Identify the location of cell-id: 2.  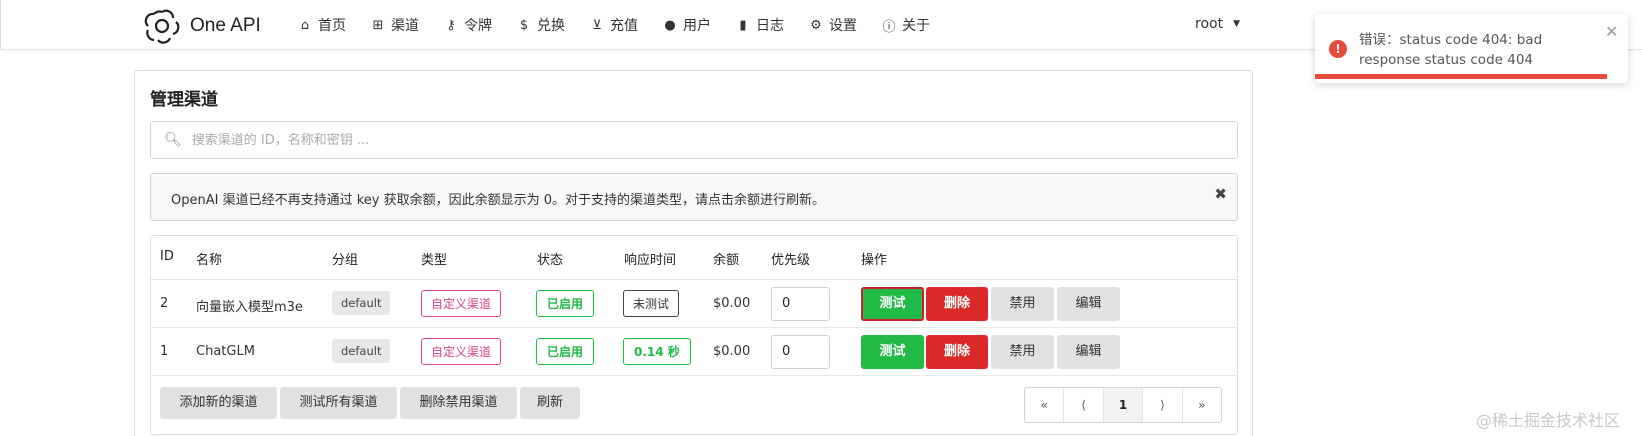
(164, 303).